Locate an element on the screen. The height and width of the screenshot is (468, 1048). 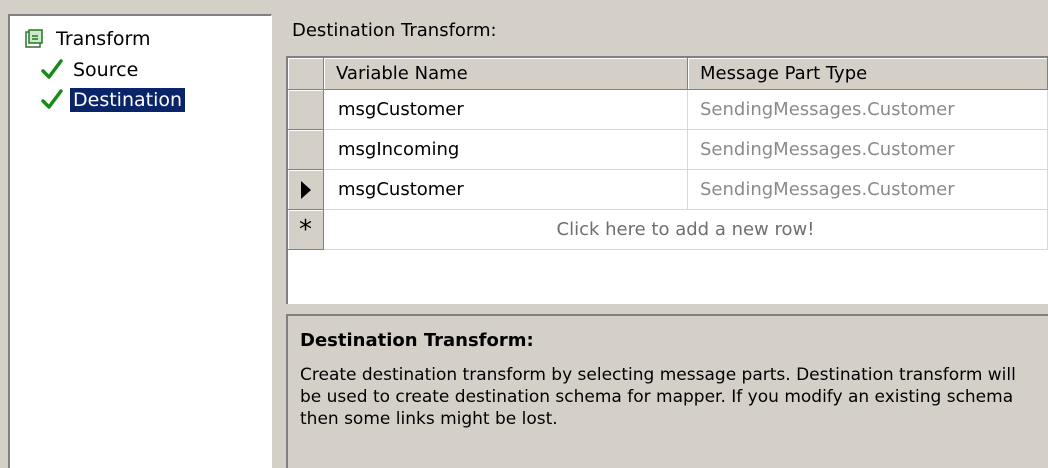
row-header: * is located at coordinates (306, 230).